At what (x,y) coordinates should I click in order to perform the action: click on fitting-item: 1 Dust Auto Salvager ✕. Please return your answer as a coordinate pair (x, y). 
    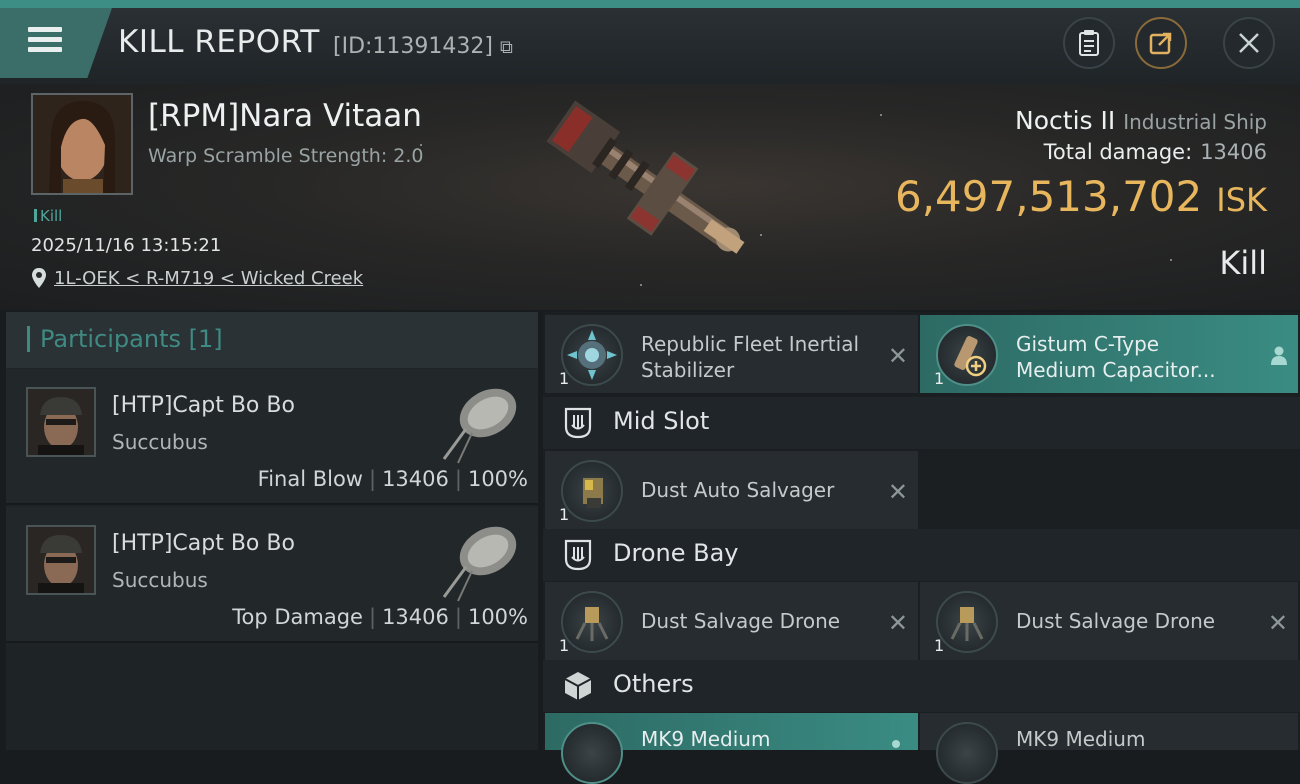
    Looking at the image, I should click on (731, 490).